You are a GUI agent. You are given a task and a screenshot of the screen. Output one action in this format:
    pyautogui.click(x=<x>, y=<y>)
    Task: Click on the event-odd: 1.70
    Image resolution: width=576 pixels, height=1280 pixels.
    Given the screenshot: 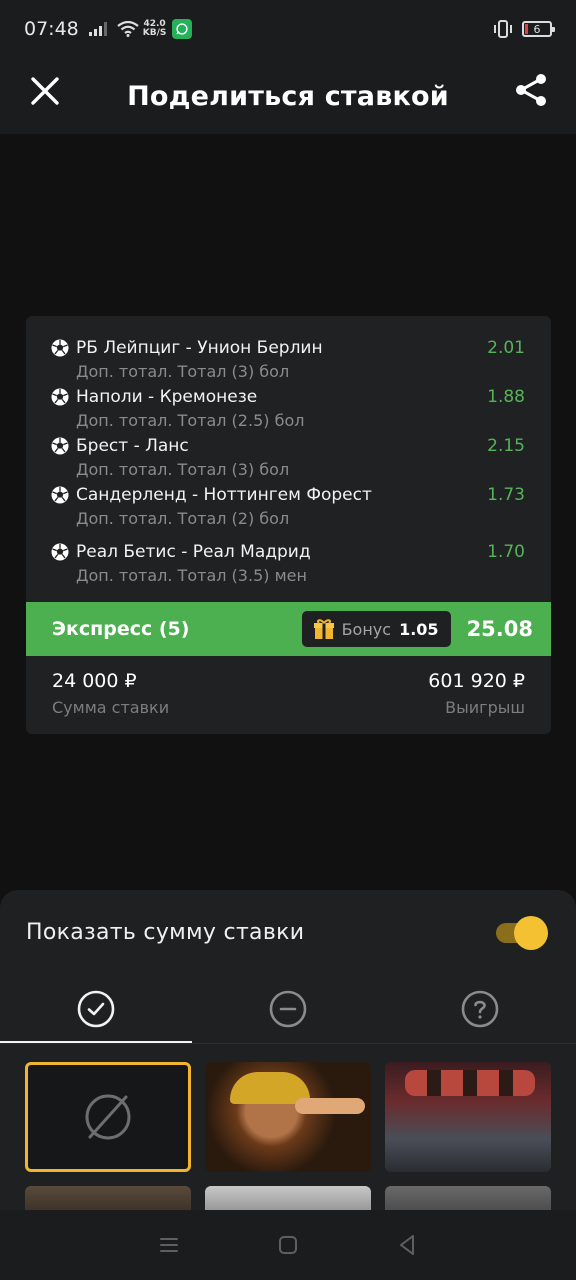 What is the action you would take?
    pyautogui.click(x=506, y=552)
    